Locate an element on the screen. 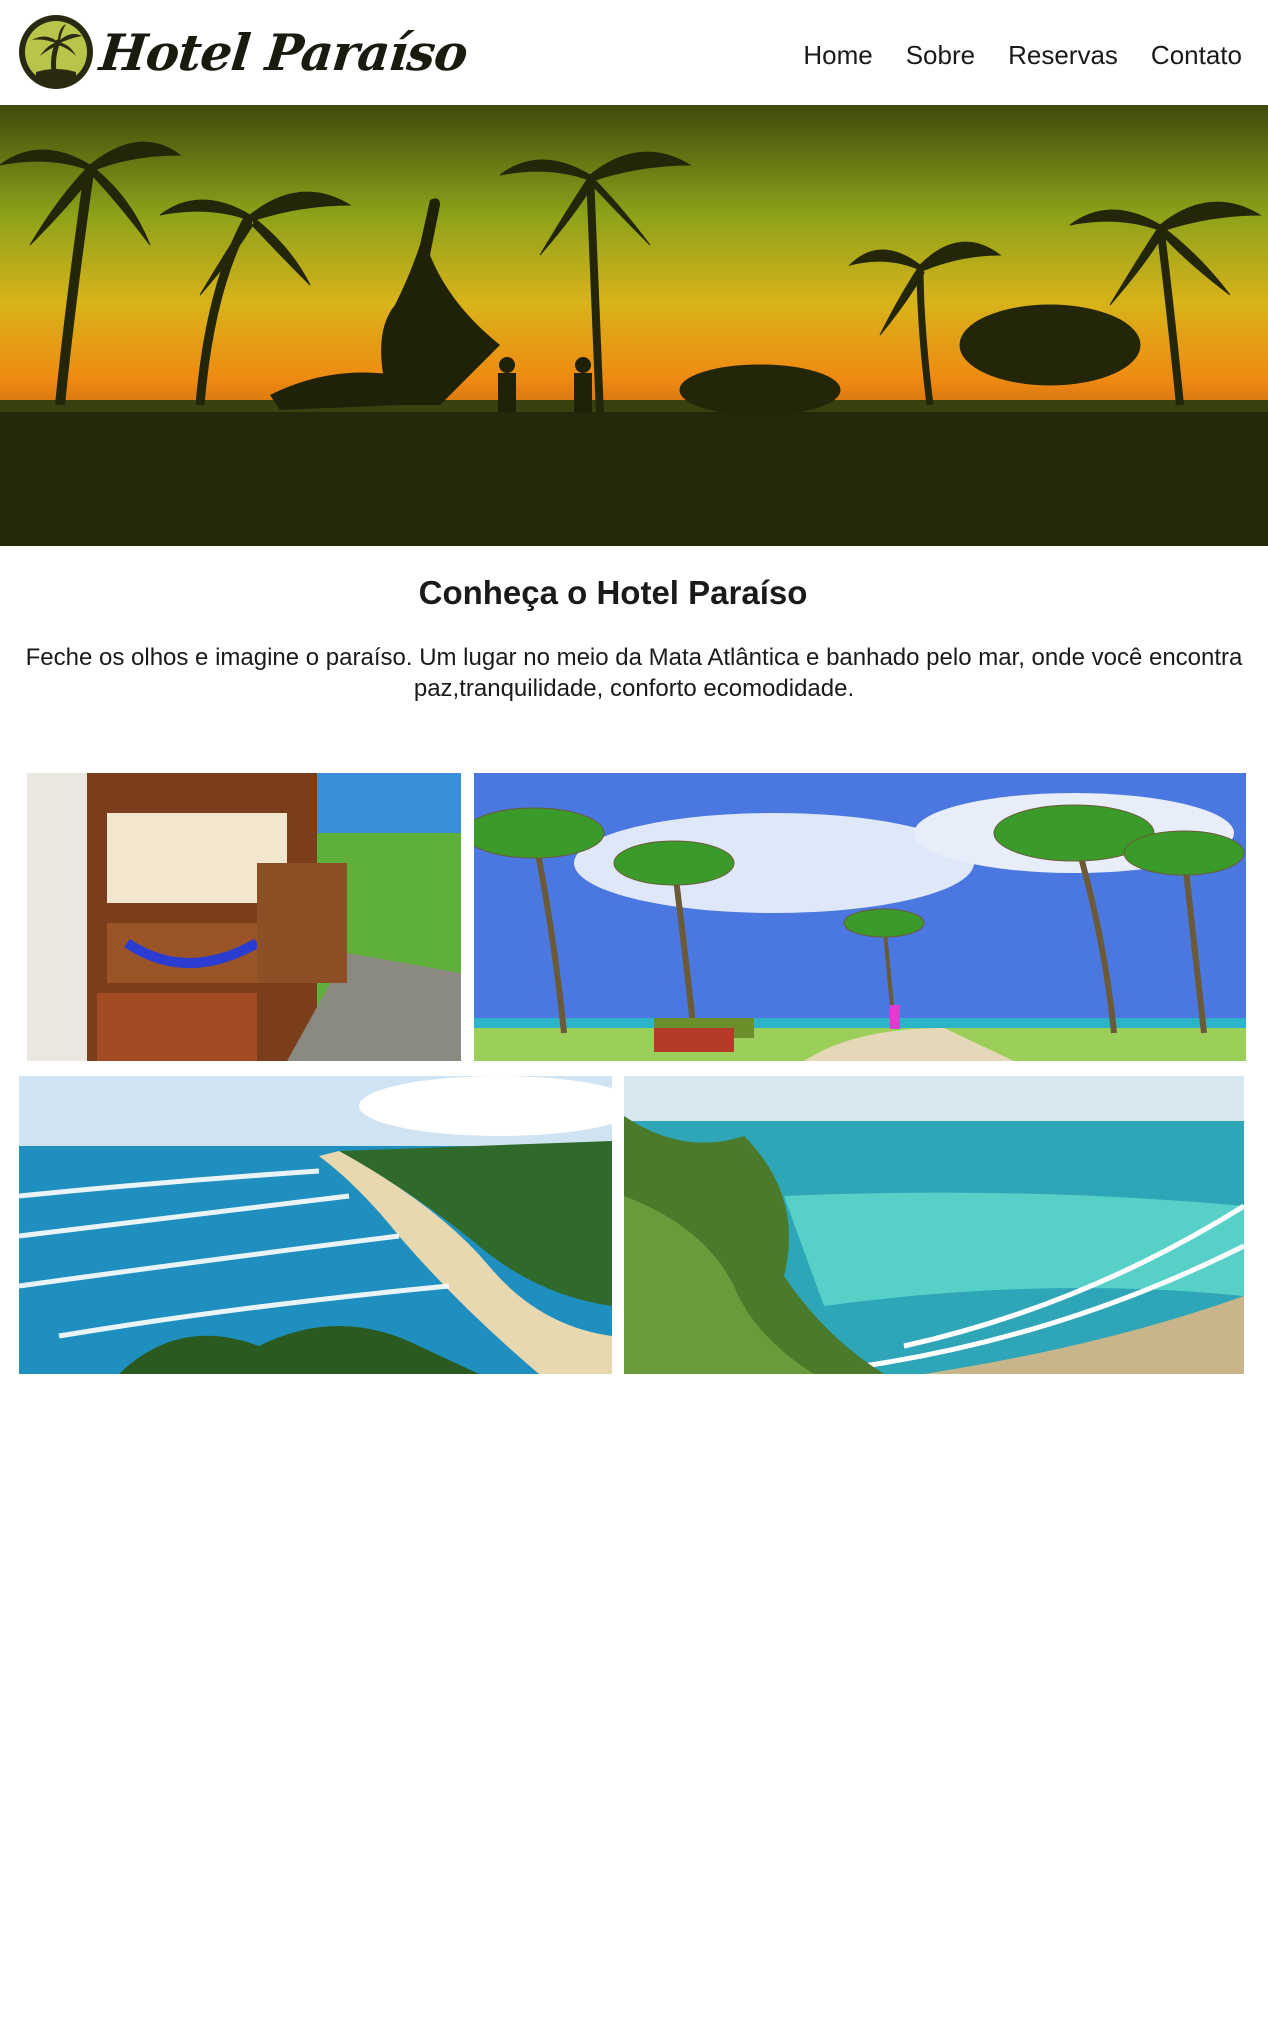 This screenshot has width=1268, height=2034. main-nav: Home Sobre Reservas Contato is located at coordinates (1022, 55).